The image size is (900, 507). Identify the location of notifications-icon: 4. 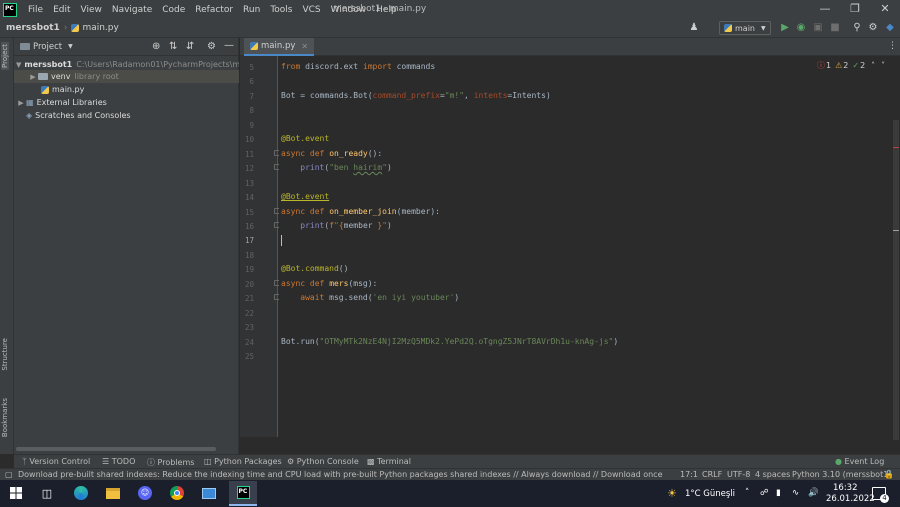
(880, 495).